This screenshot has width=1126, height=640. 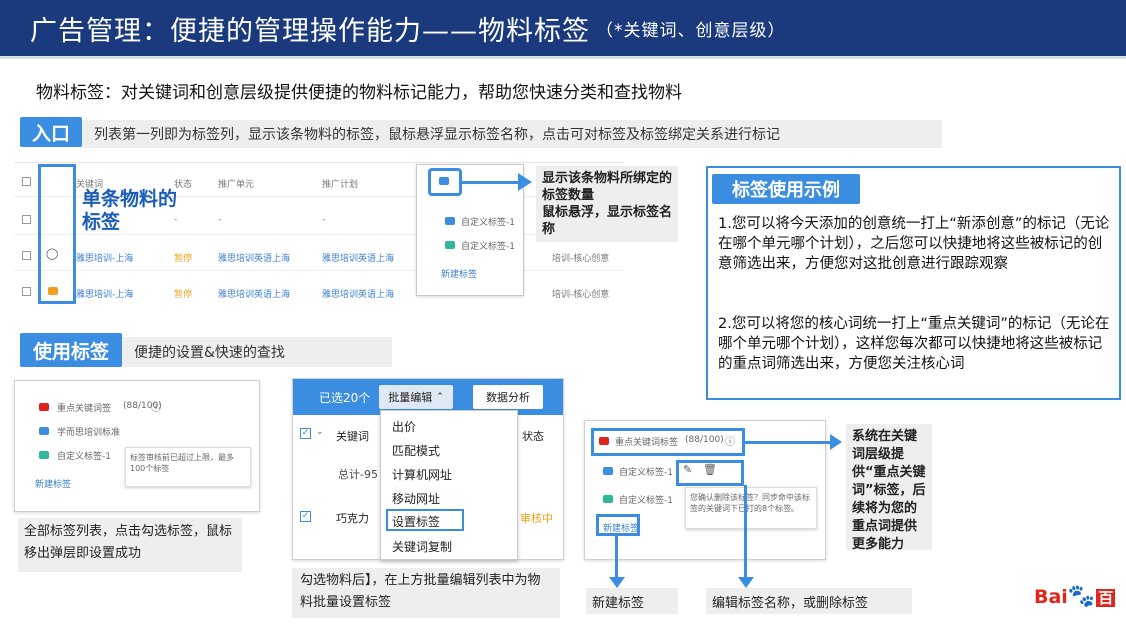 I want to click on example-title: 标签使用示例, so click(x=786, y=189).